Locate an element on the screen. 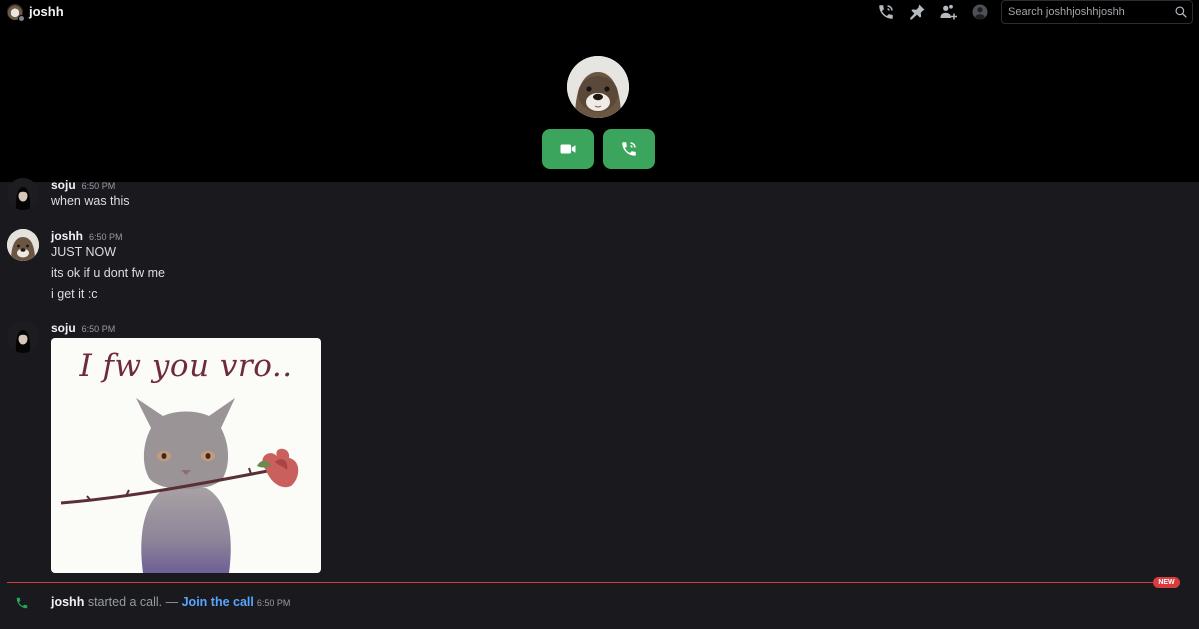 The width and height of the screenshot is (1199, 629). search-icon is located at coordinates (1181, 12).